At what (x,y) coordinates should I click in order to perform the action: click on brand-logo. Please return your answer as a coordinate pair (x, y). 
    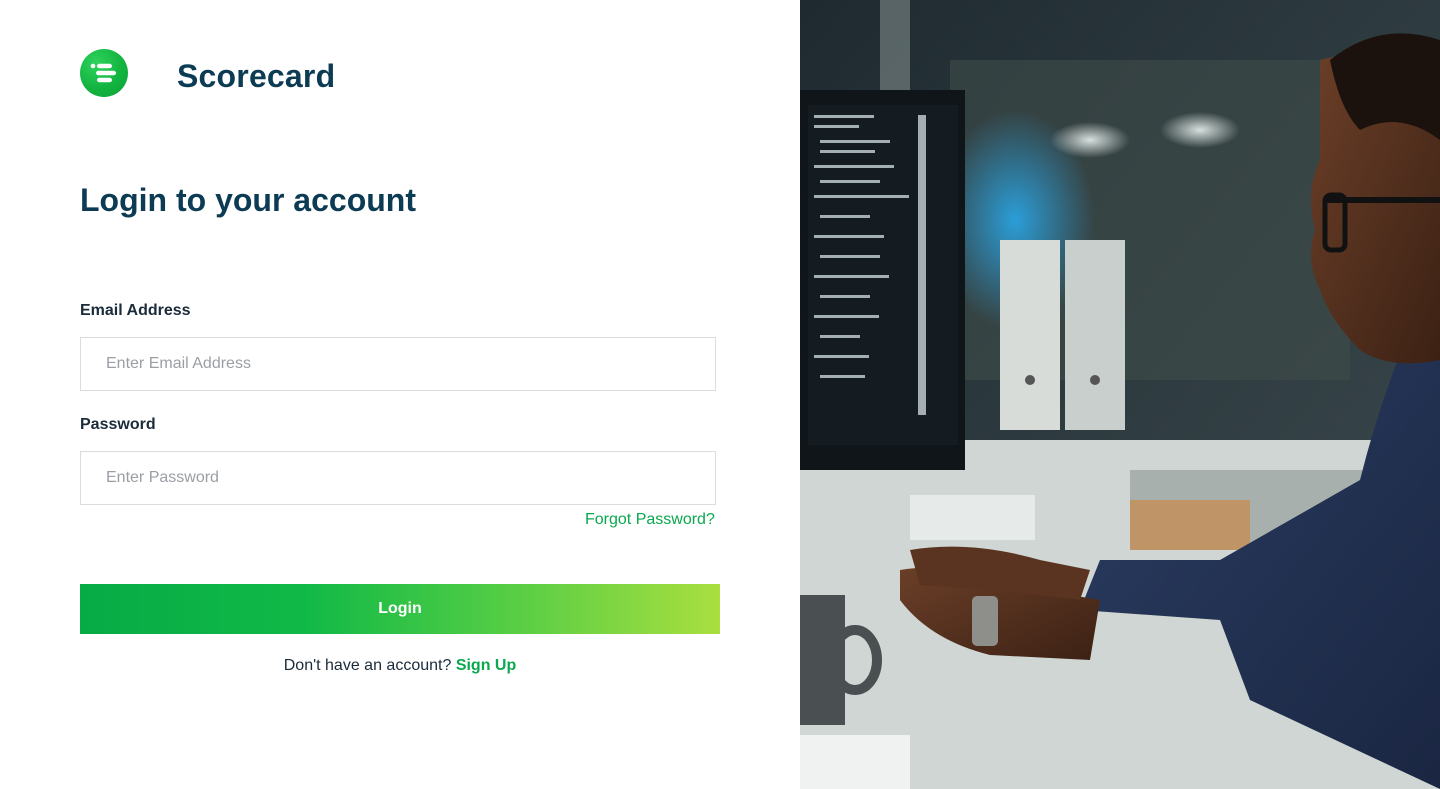
    Looking at the image, I should click on (104, 73).